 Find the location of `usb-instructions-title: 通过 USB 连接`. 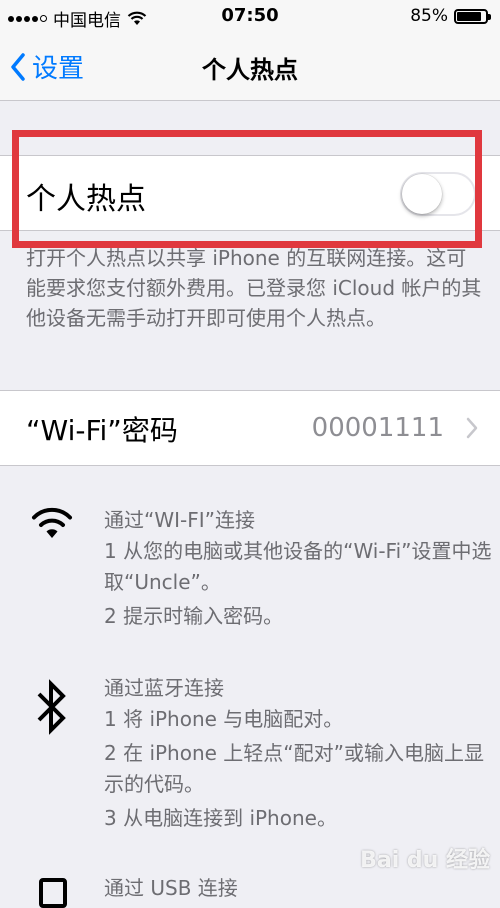

usb-instructions-title: 通过 USB 连接 is located at coordinates (171, 888).